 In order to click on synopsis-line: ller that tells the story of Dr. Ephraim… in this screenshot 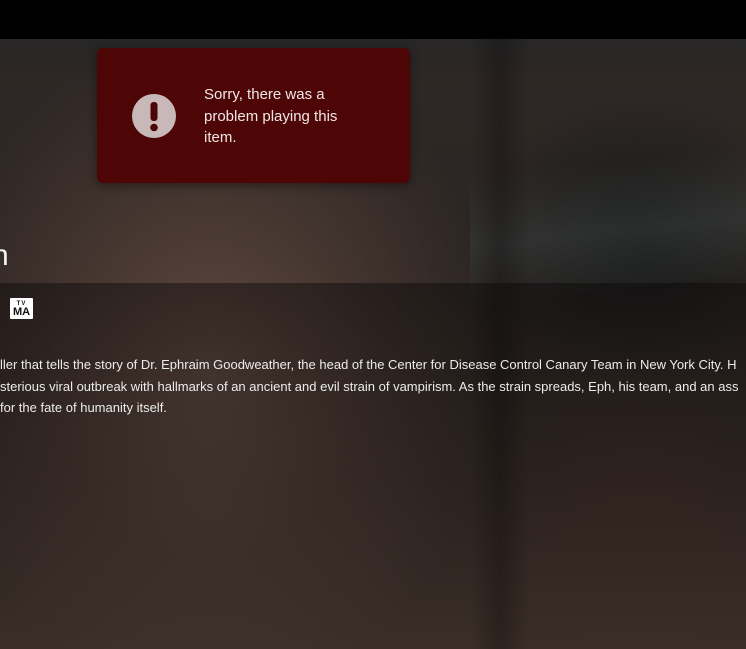, I will do `click(368, 364)`.